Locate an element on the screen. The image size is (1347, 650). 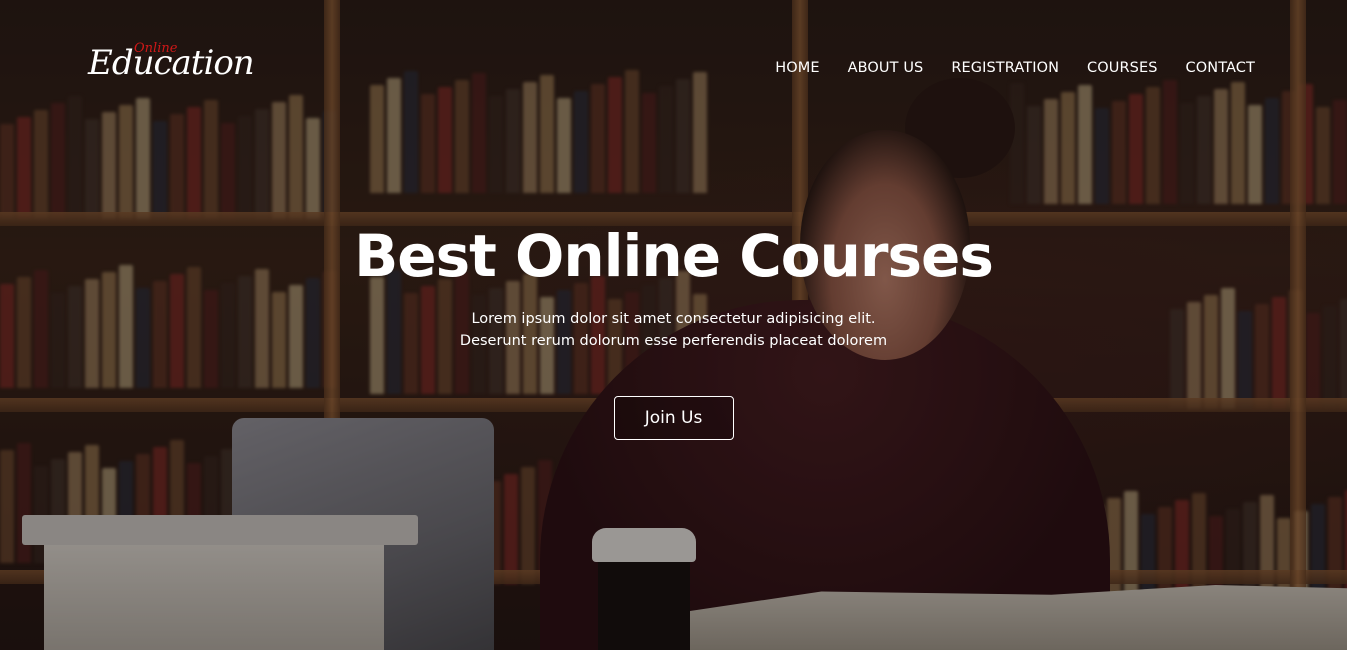
nav-courses: COURSES is located at coordinates (1122, 68).